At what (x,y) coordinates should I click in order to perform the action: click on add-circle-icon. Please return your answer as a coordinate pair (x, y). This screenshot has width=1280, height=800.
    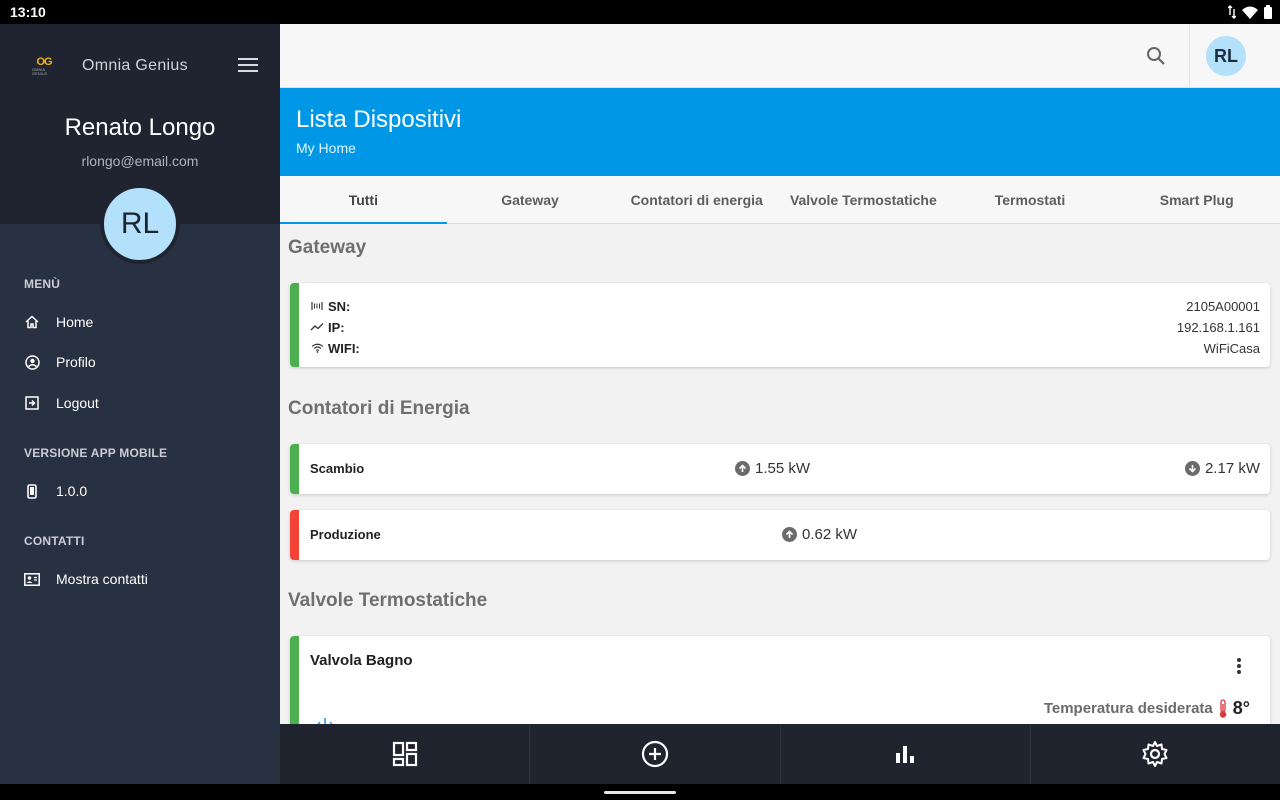
    Looking at the image, I should click on (654, 754).